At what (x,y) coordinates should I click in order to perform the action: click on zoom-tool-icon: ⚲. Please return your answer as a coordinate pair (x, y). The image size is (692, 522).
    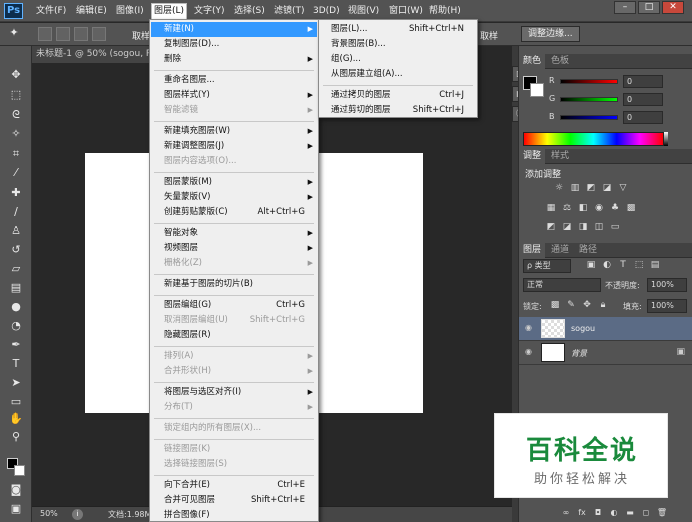
    Looking at the image, I should click on (16, 437).